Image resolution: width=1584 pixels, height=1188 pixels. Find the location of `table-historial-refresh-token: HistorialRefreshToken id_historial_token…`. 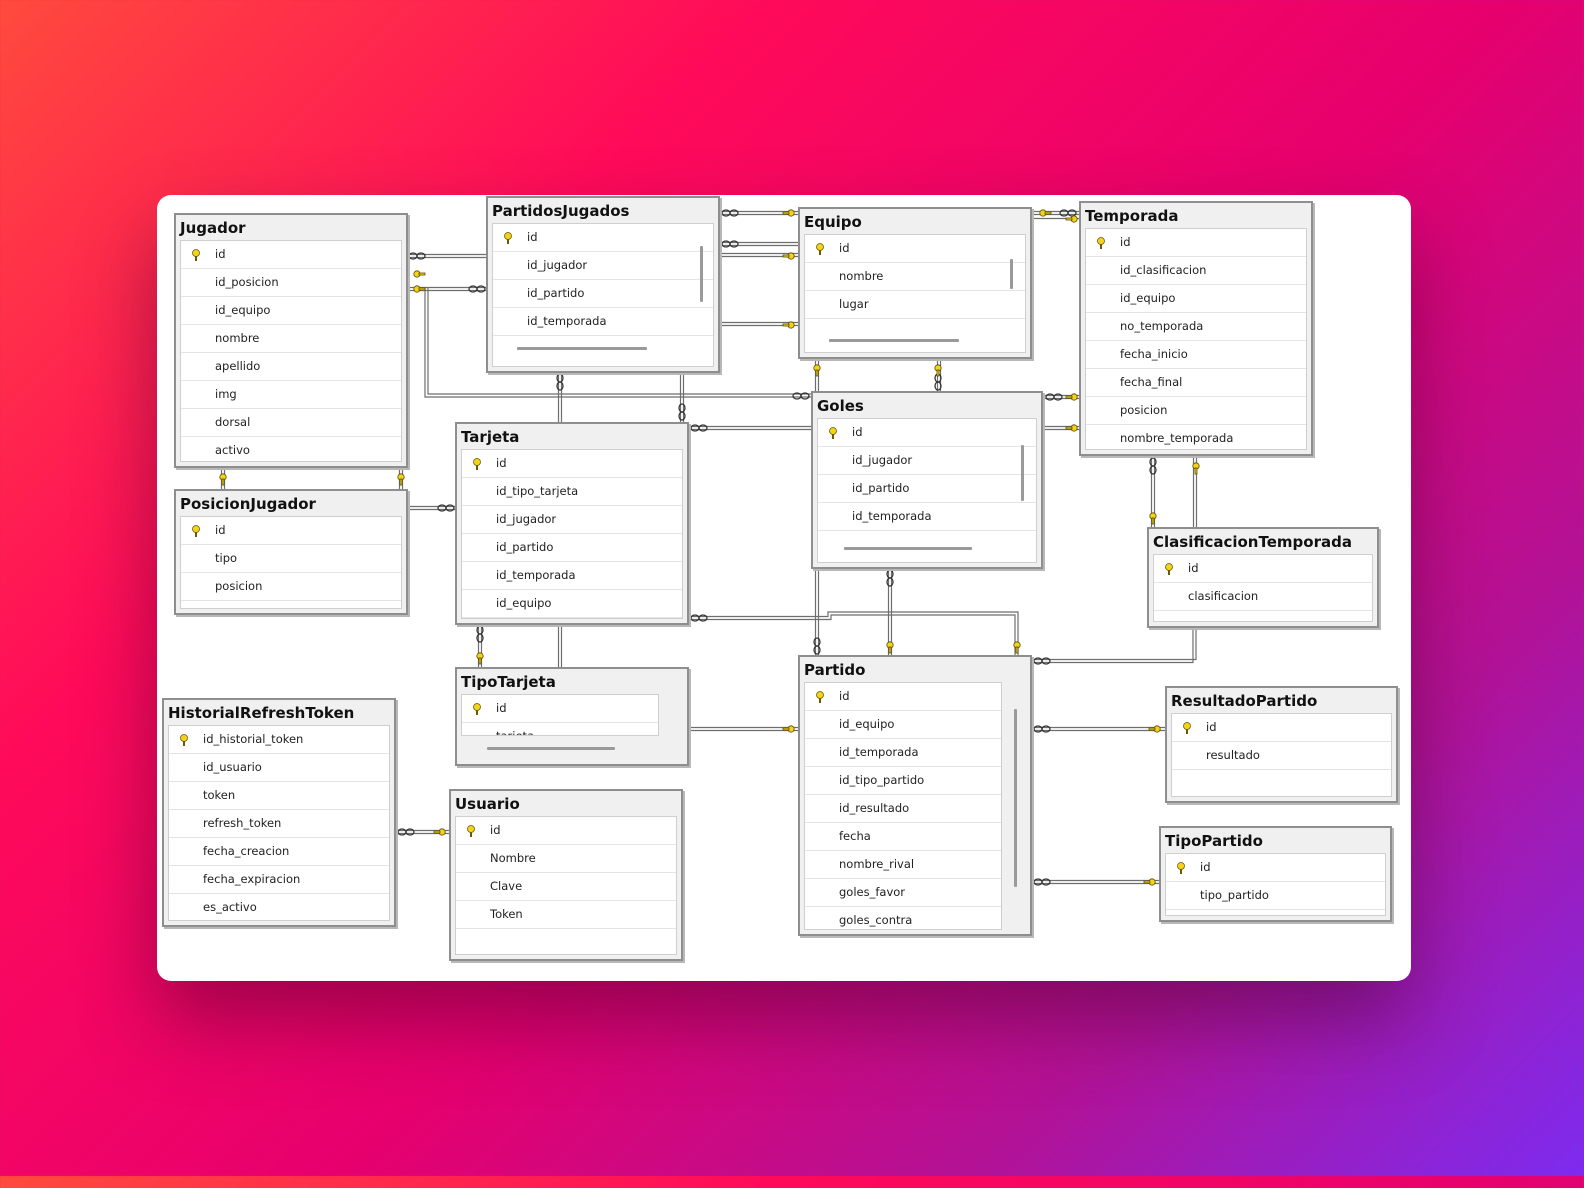

table-historial-refresh-token: HistorialRefreshToken id_historial_token… is located at coordinates (279, 812).